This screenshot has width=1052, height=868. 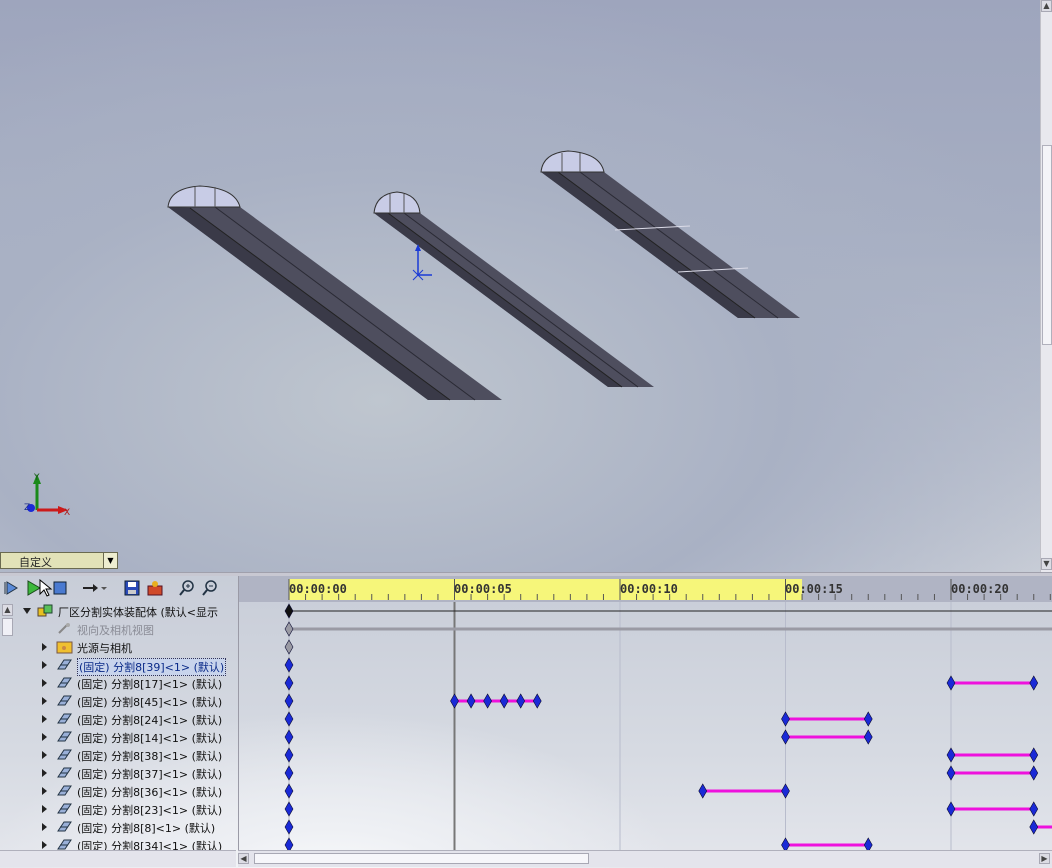 I want to click on motion-toolbar, so click(x=118, y=588).